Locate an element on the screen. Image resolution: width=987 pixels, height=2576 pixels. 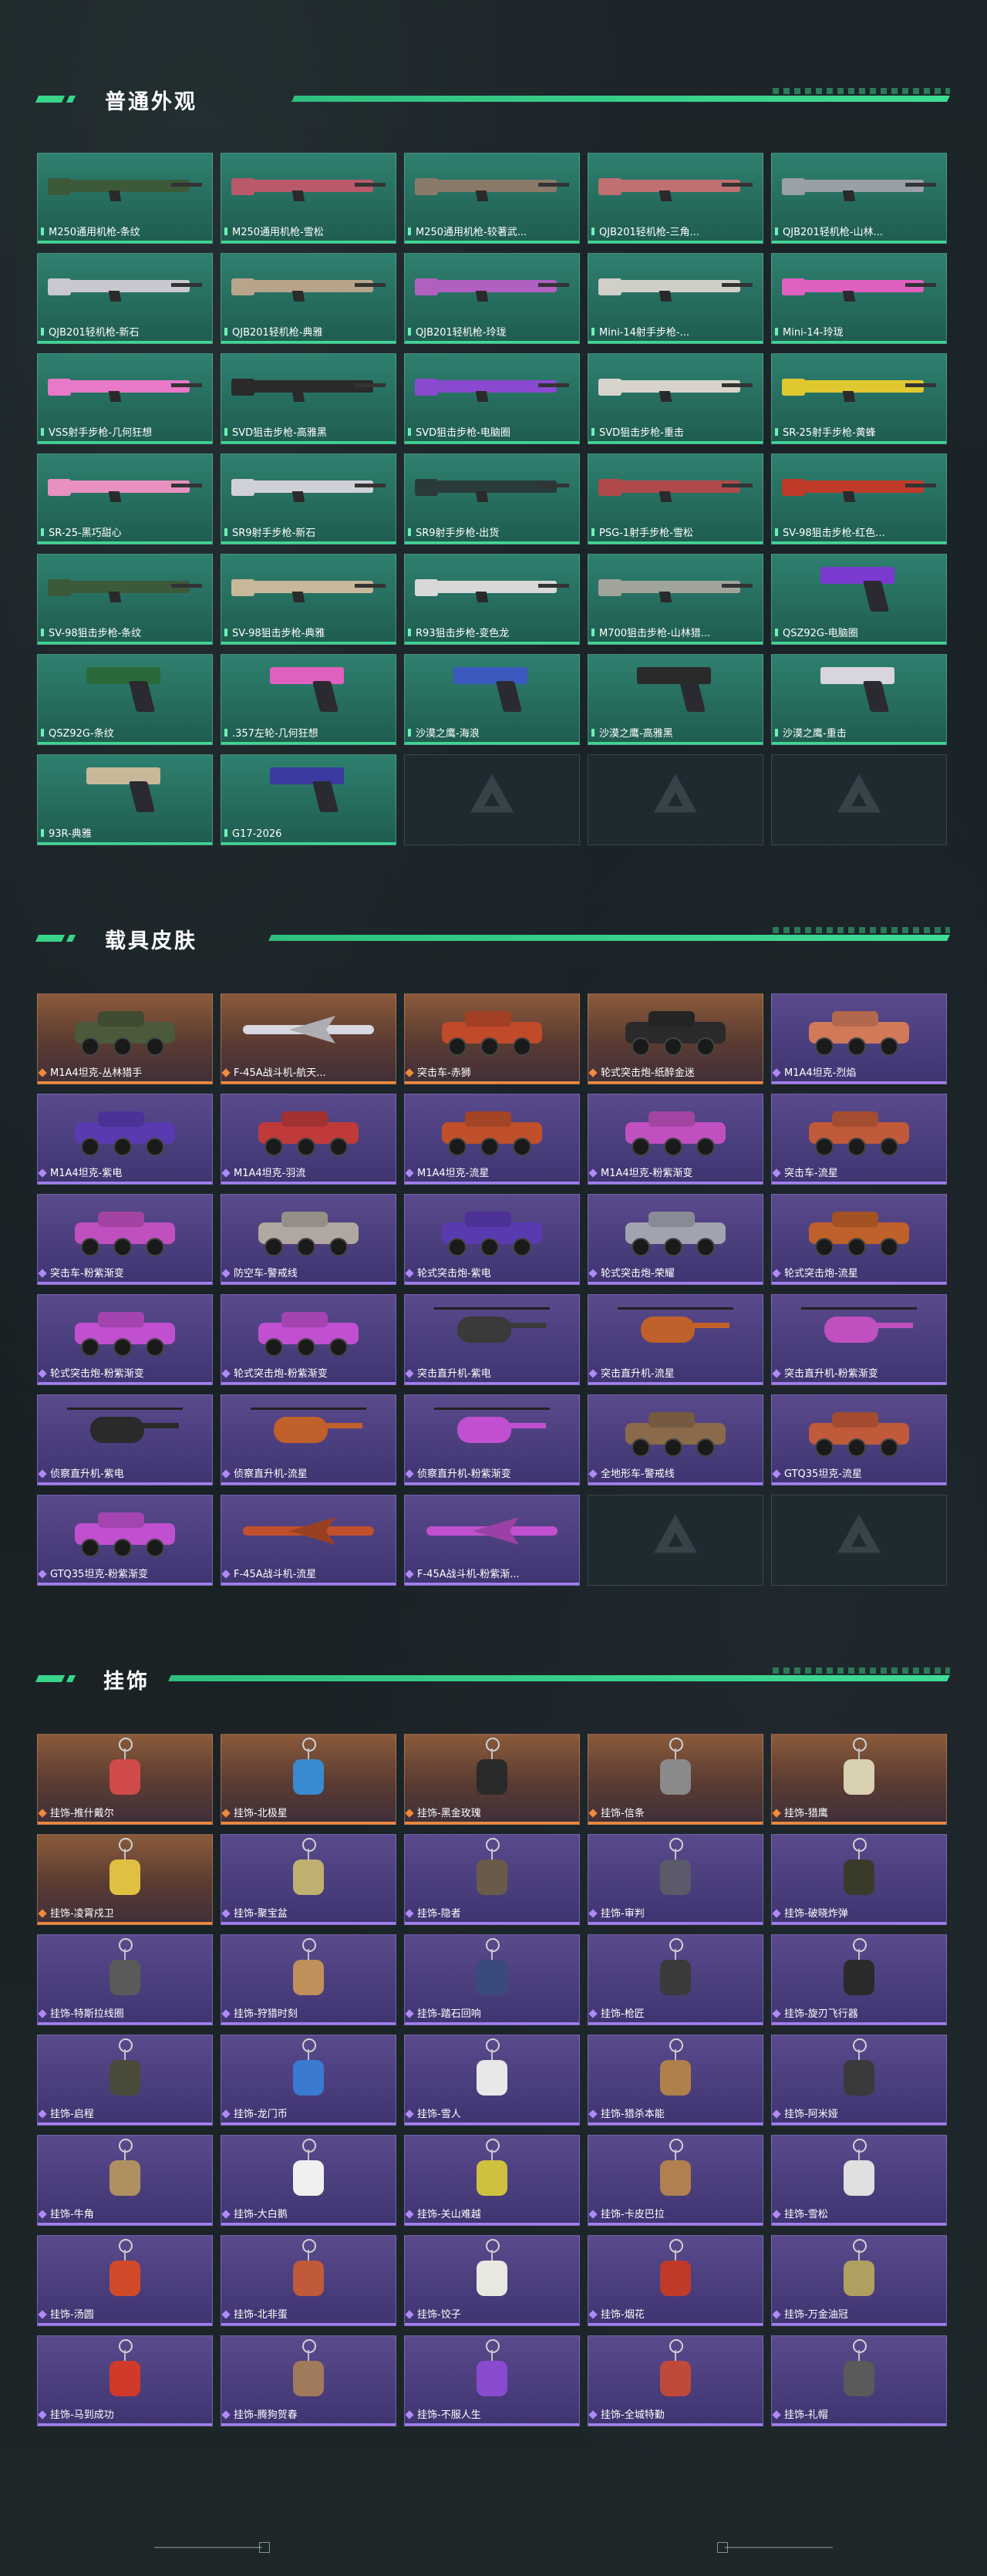
item-card: 轮式突击炮-纸醉金迷 is located at coordinates (676, 1038).